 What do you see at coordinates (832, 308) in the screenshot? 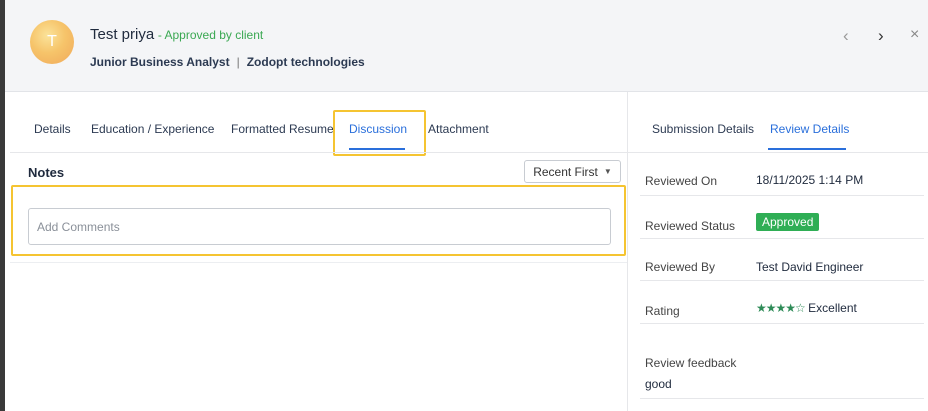
I see `rating-text: Excellent` at bounding box center [832, 308].